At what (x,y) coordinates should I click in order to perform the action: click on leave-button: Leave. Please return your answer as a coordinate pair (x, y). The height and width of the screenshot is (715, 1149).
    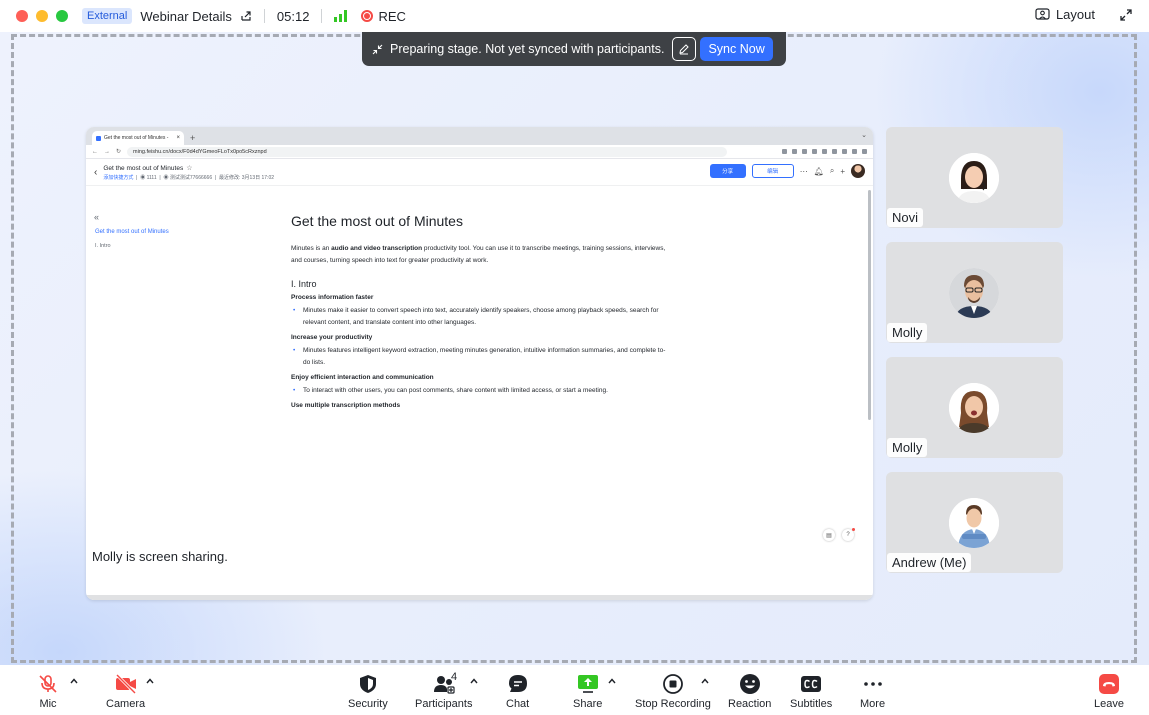
    Looking at the image, I should click on (1109, 691).